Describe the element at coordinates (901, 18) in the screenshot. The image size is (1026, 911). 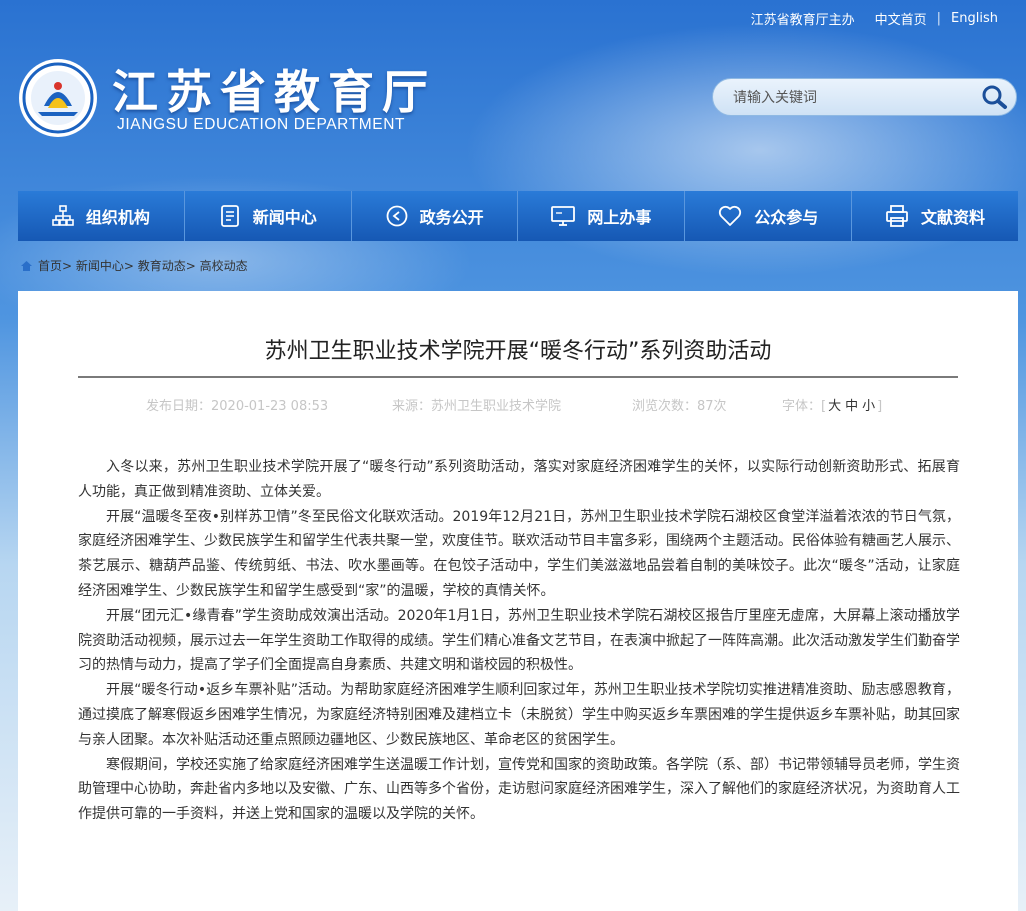
I see `chinese-home-link: 中文首页` at that location.